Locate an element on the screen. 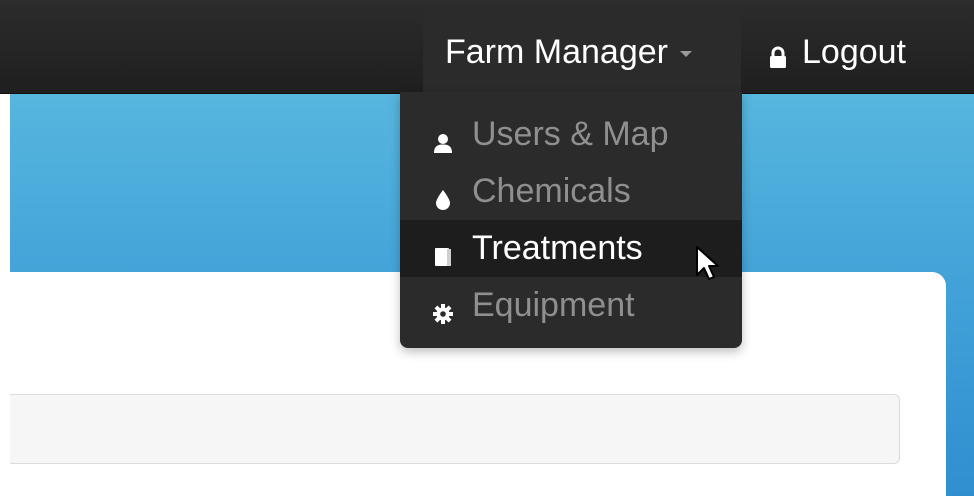 Image resolution: width=974 pixels, height=496 pixels. menu-item-label: Users & Map is located at coordinates (570, 134).